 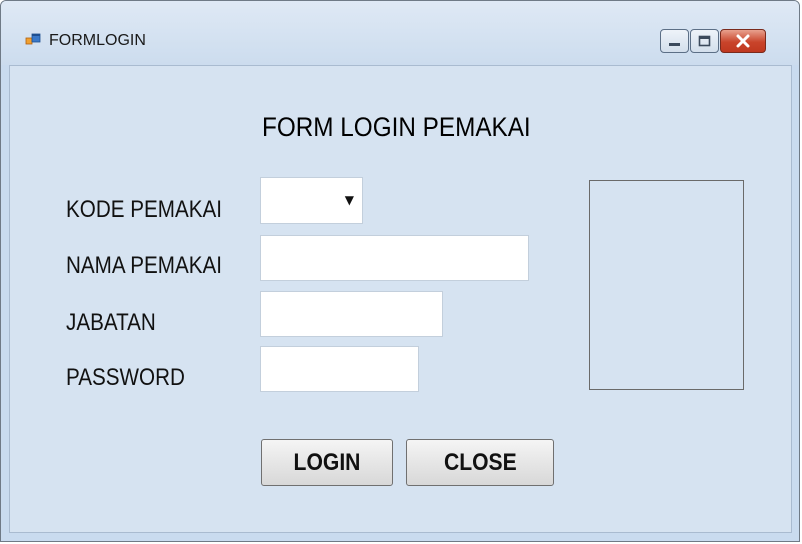 I want to click on kode-pemakai-label: KODE PEMAKAI, so click(x=144, y=209).